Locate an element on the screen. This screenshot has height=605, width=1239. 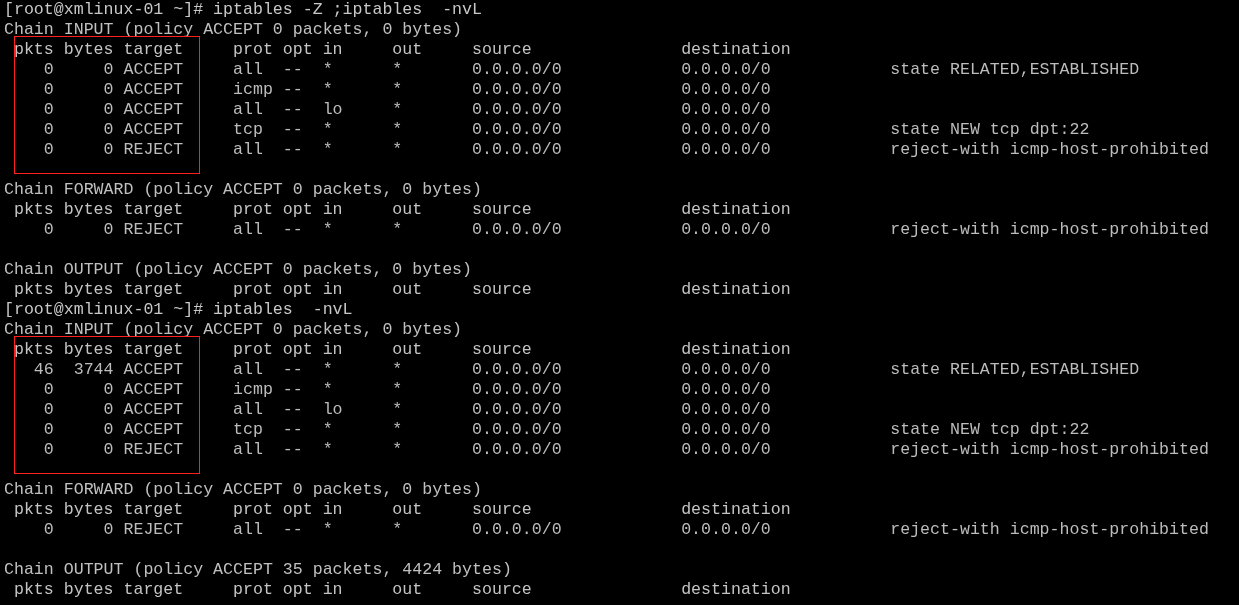
command-line: [root@xmlinux-01 ~]# iptables -Z ;iptables -nvL is located at coordinates (243, 9).